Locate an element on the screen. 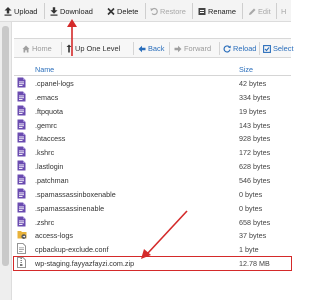  upload-icon is located at coordinates (8, 11).